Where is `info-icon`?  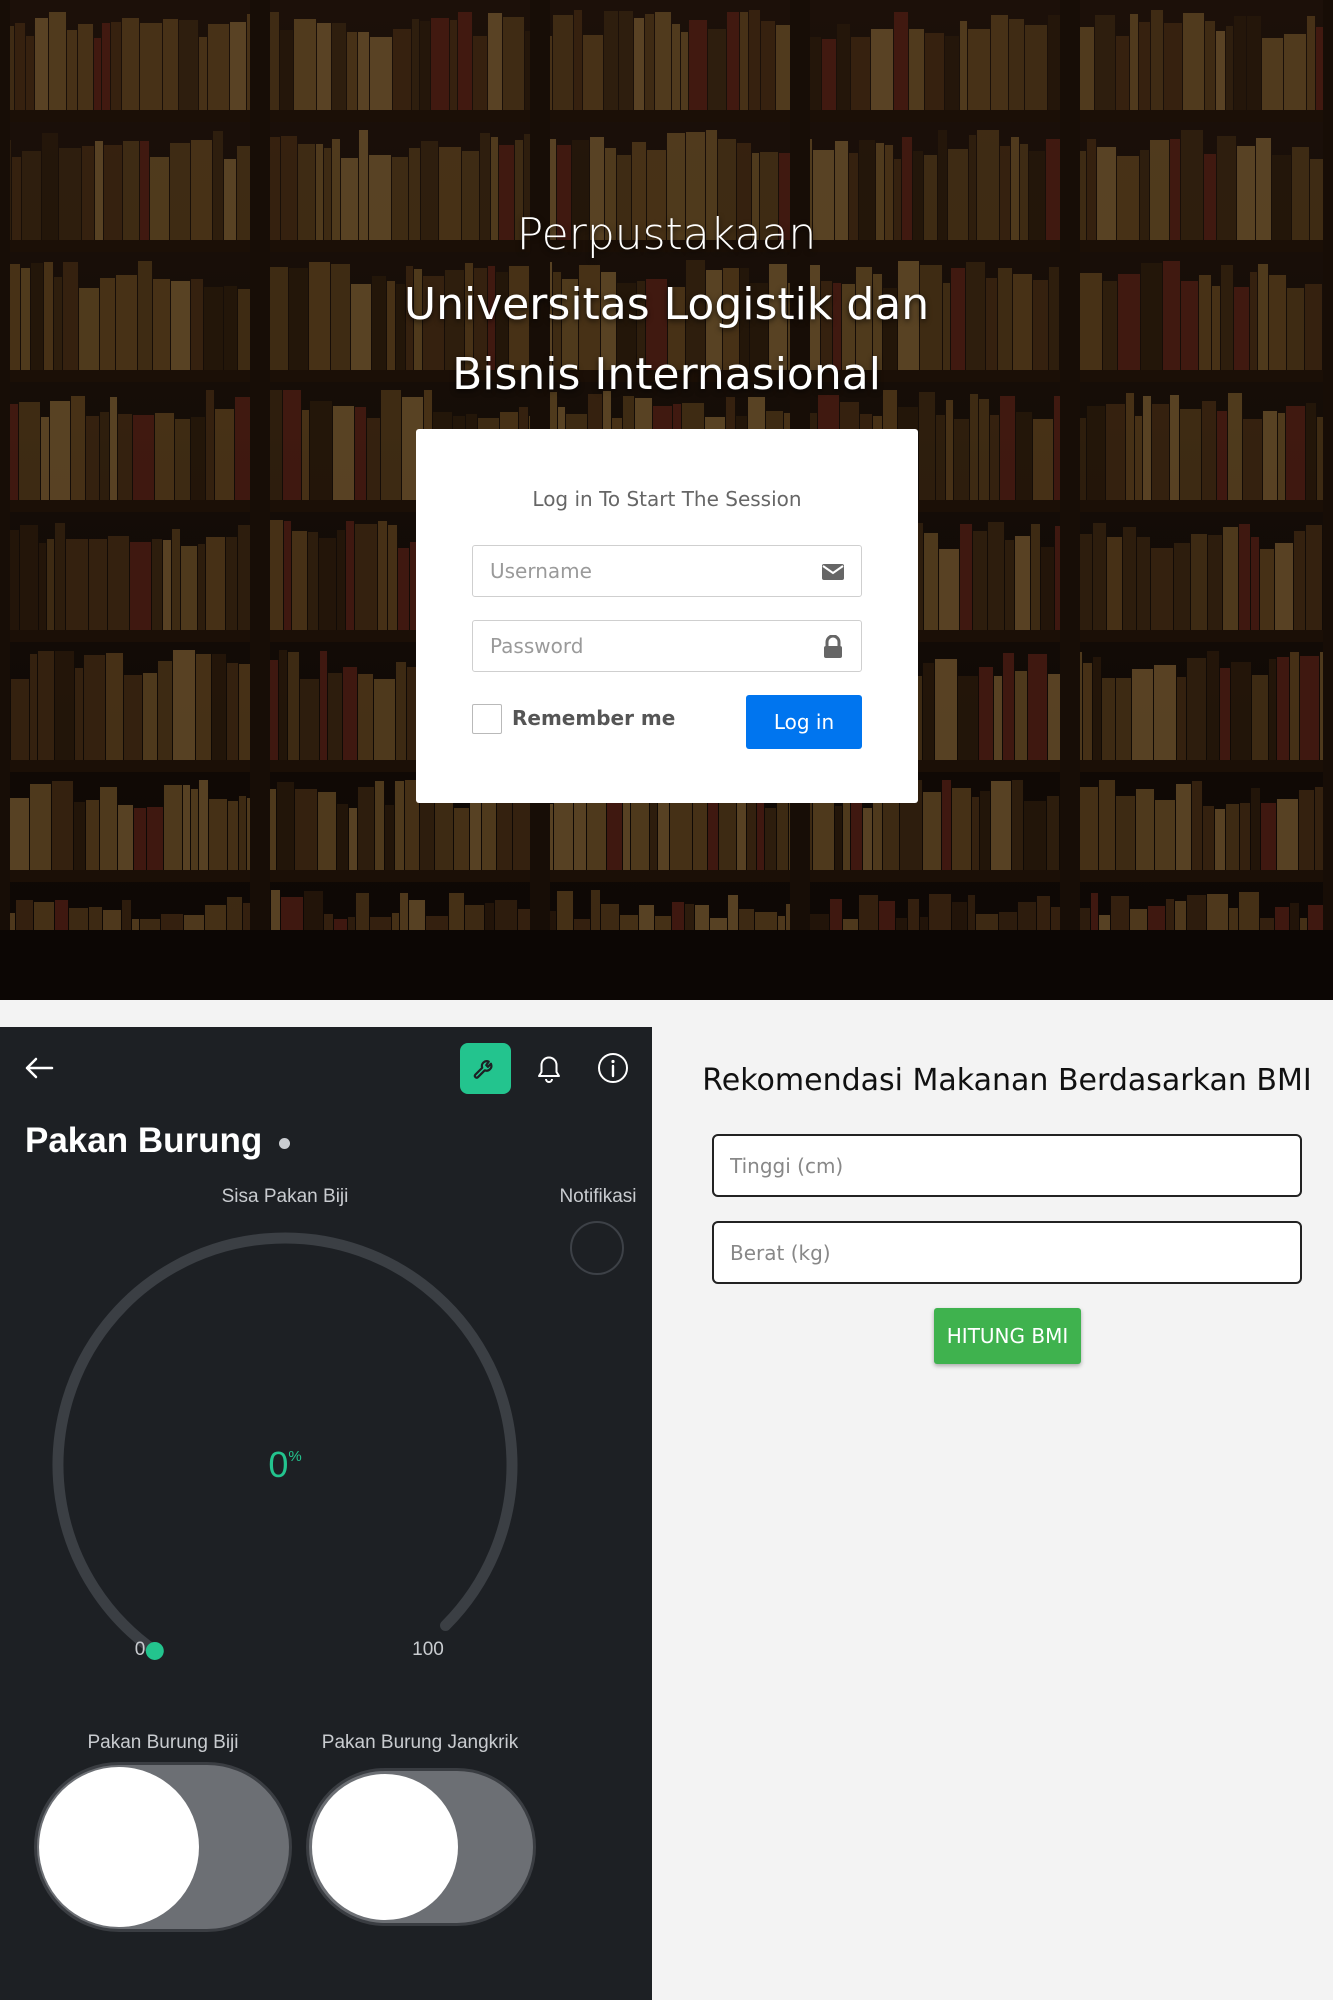
info-icon is located at coordinates (613, 1068).